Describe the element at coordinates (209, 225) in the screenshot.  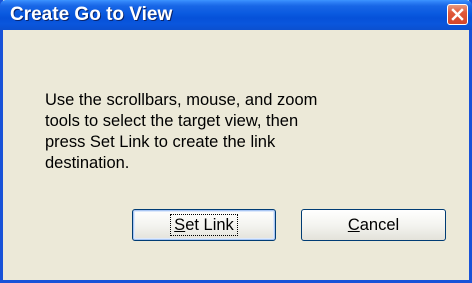
I see `set-link-label-rest: et Link` at that location.